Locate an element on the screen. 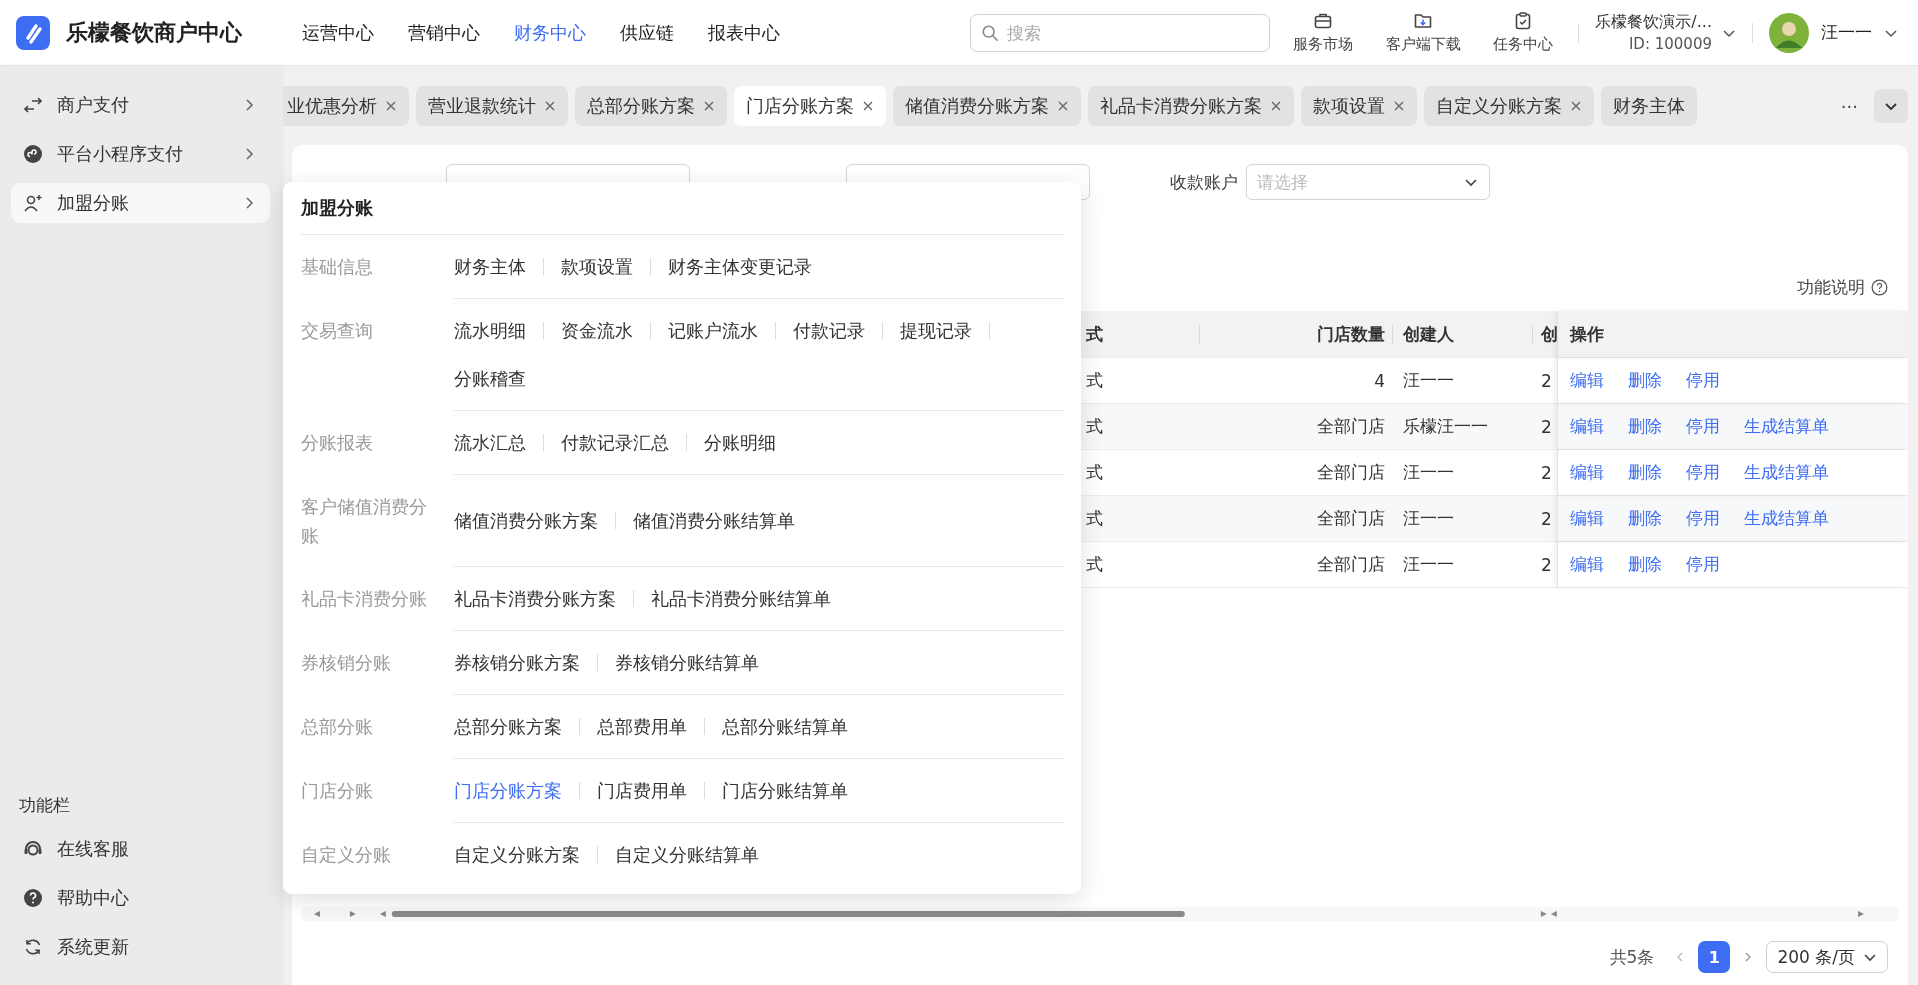 Image resolution: width=1918 pixels, height=985 pixels. menu-link: 流水汇总 is located at coordinates (490, 442).